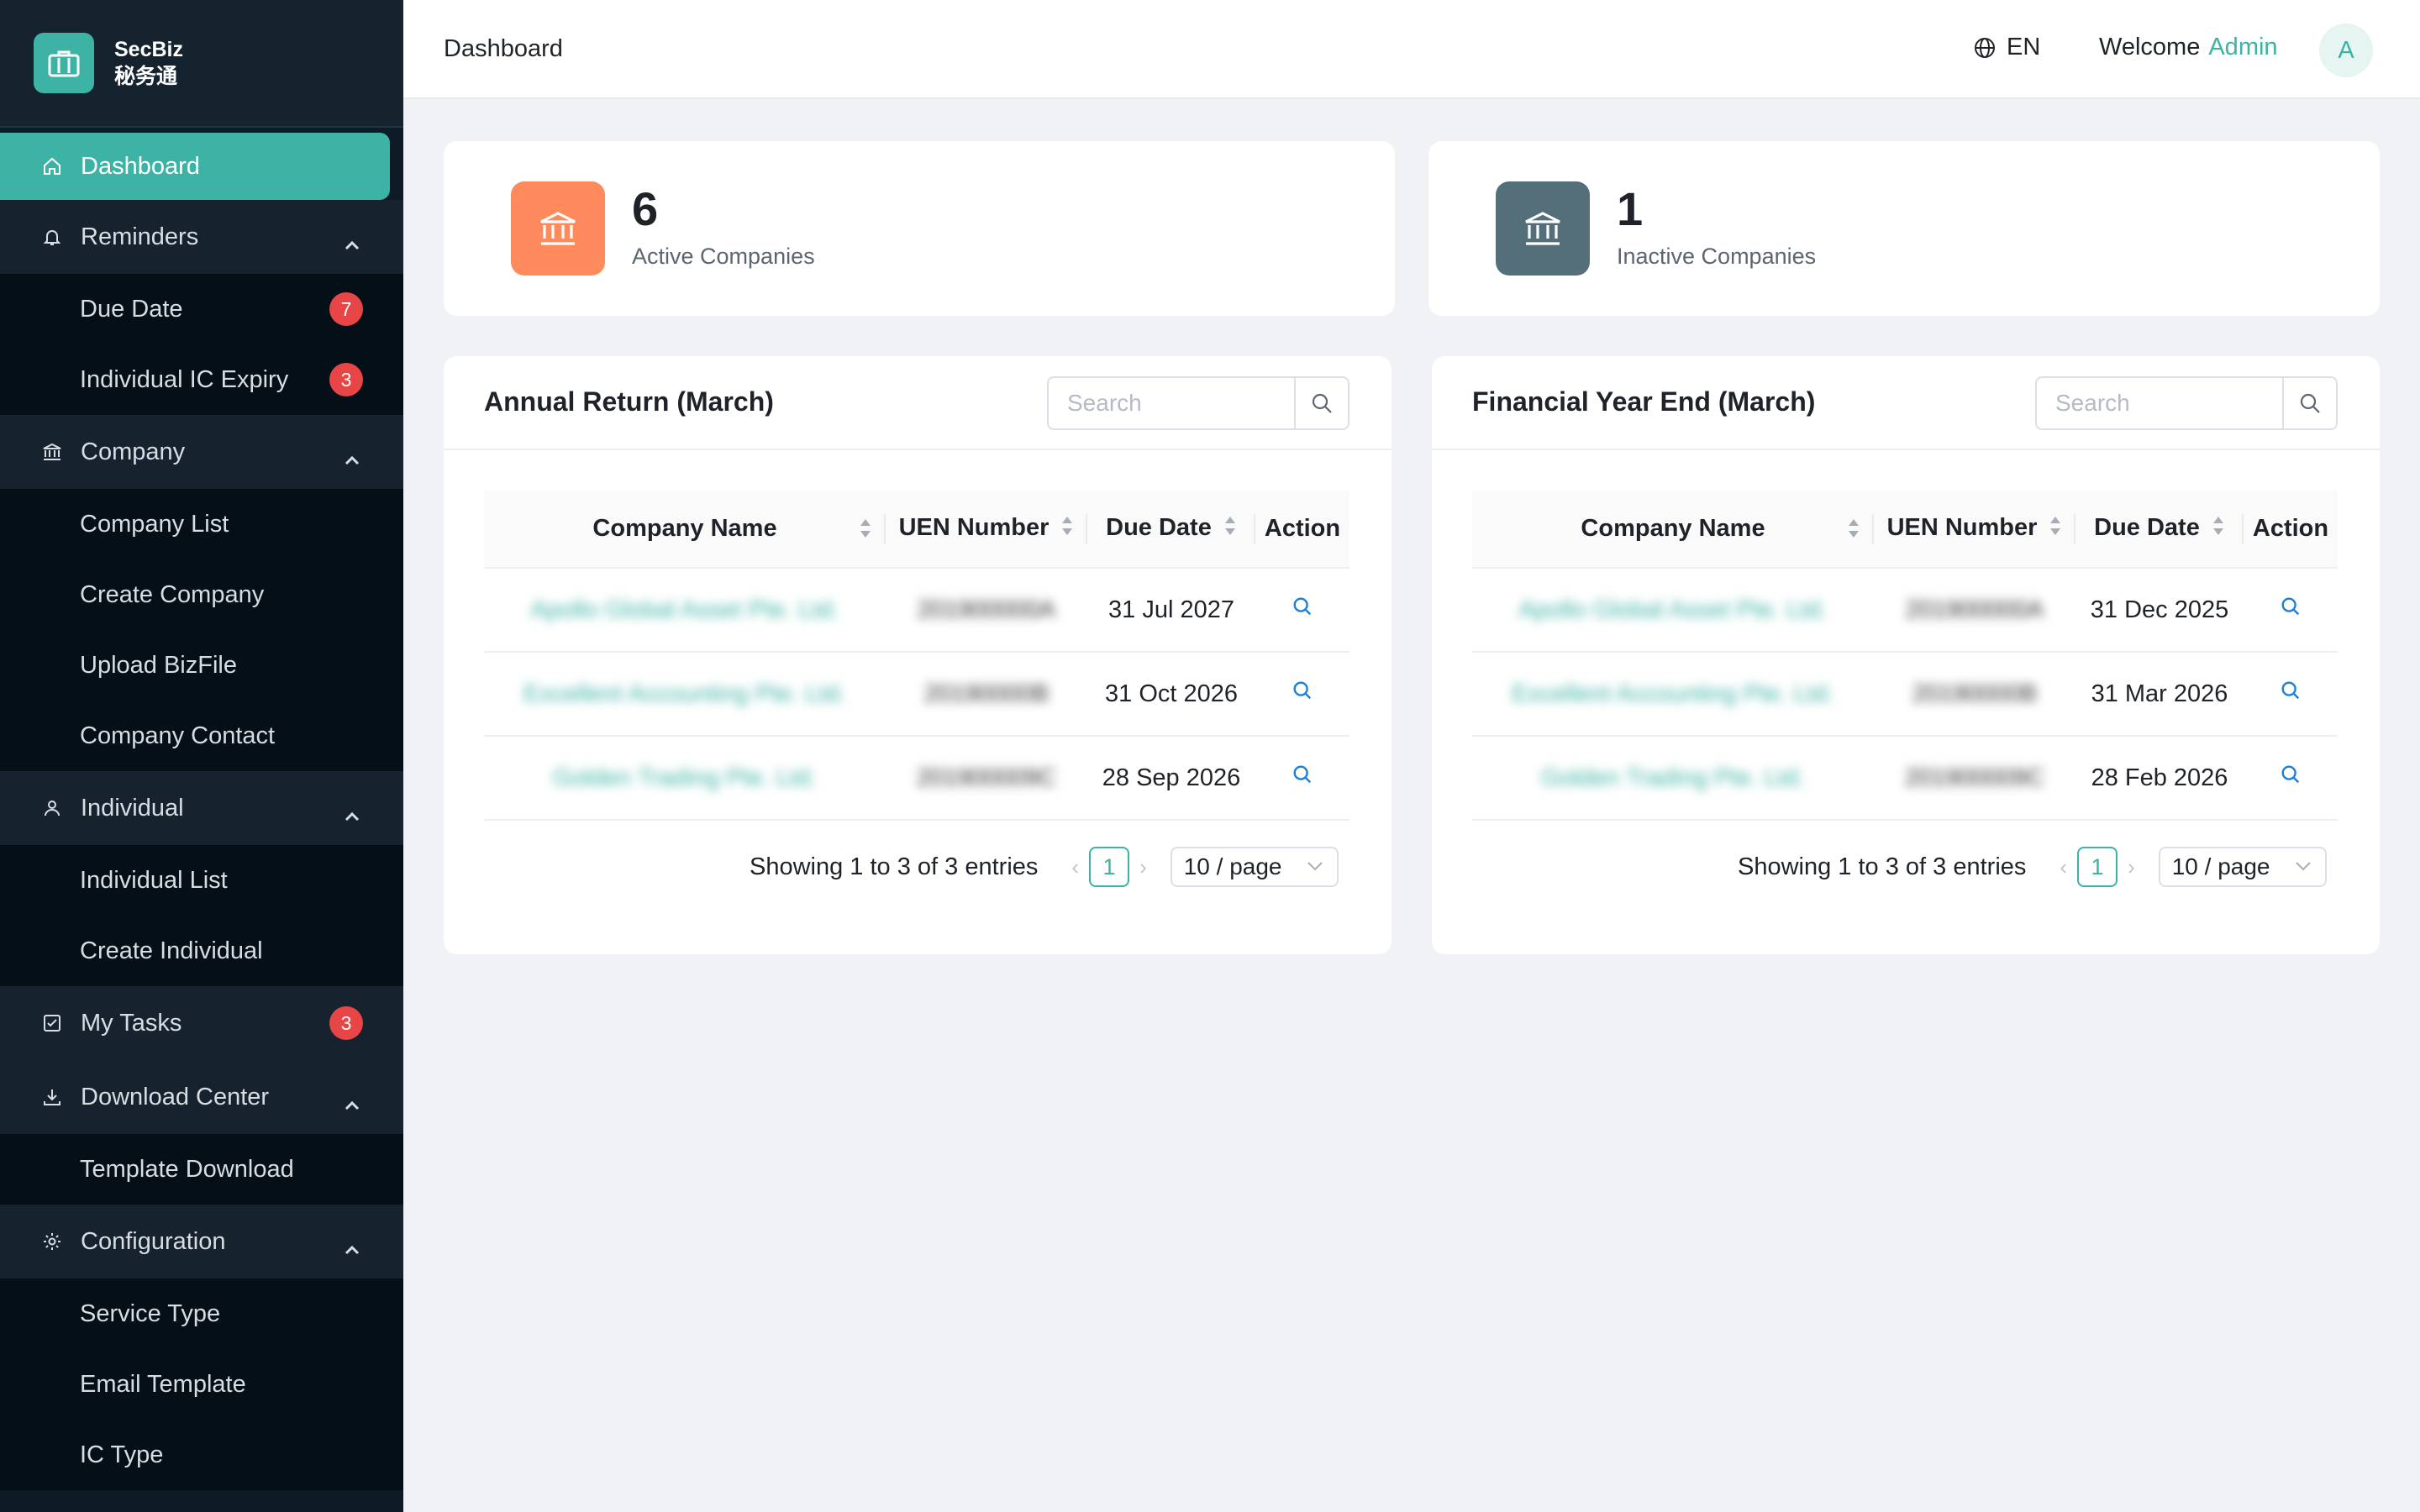 This screenshot has width=2420, height=1512. What do you see at coordinates (1315, 866) in the screenshot?
I see `chevron-down-icon` at bounding box center [1315, 866].